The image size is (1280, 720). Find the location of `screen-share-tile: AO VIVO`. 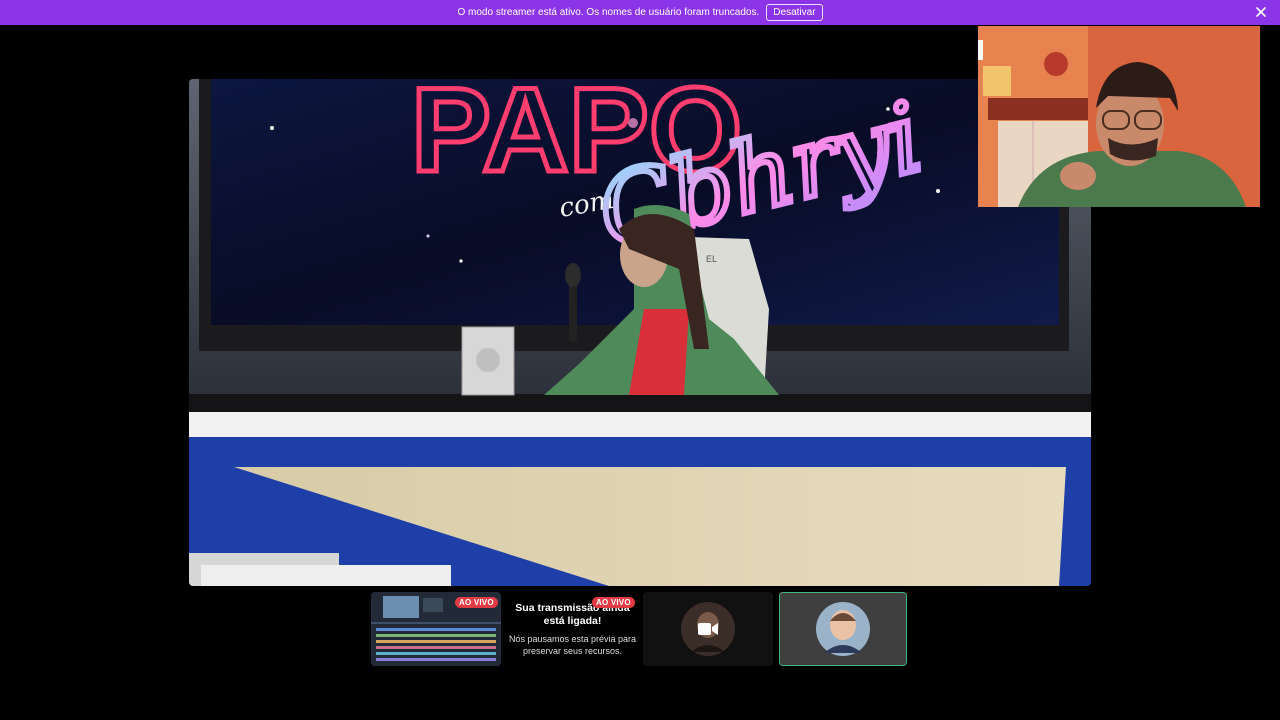

screen-share-tile: AO VIVO is located at coordinates (436, 629).